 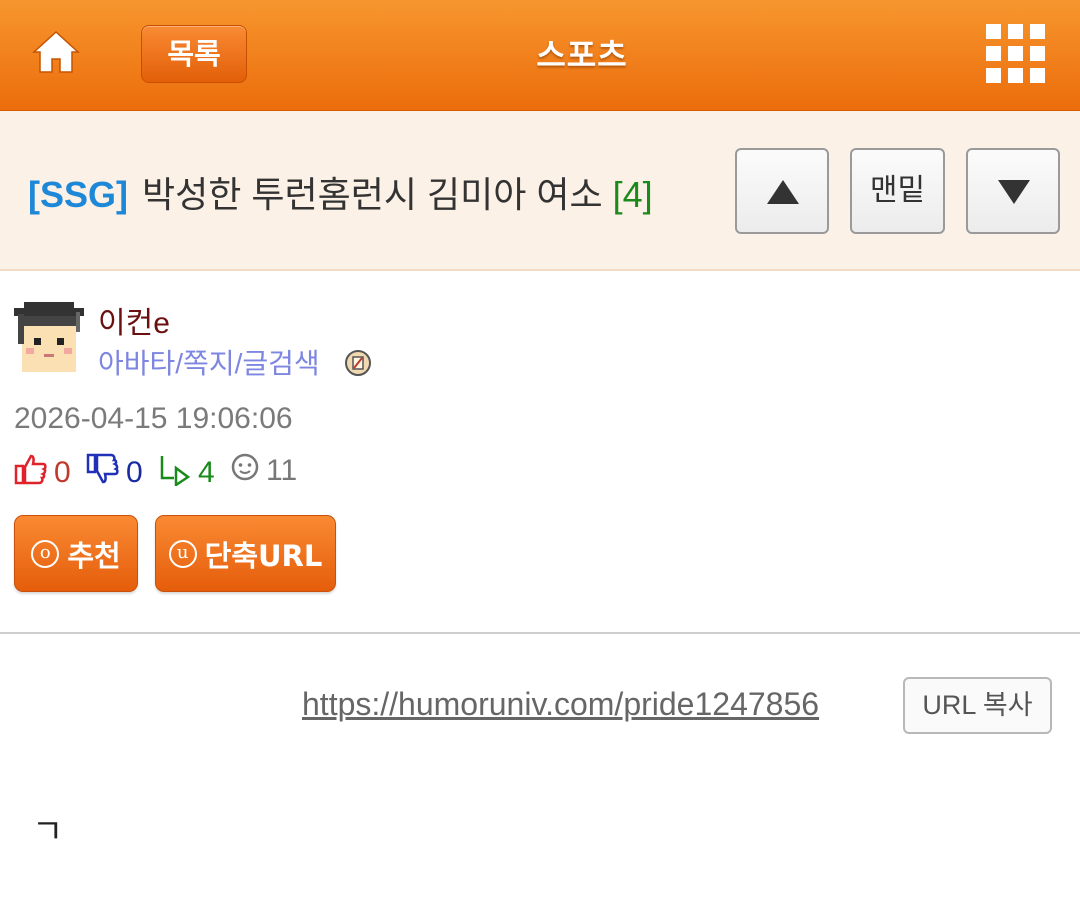 I want to click on dislike-stat: 0, so click(x=114, y=473).